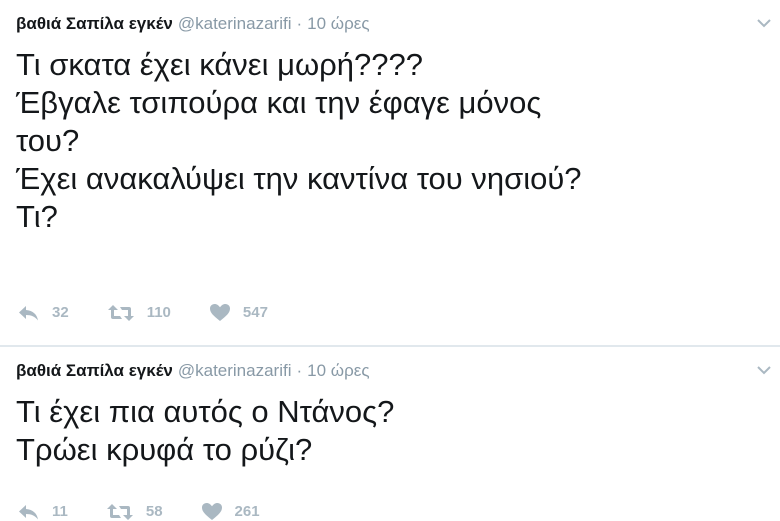 This screenshot has height=521, width=780. I want to click on retweet-button: 110, so click(139, 313).